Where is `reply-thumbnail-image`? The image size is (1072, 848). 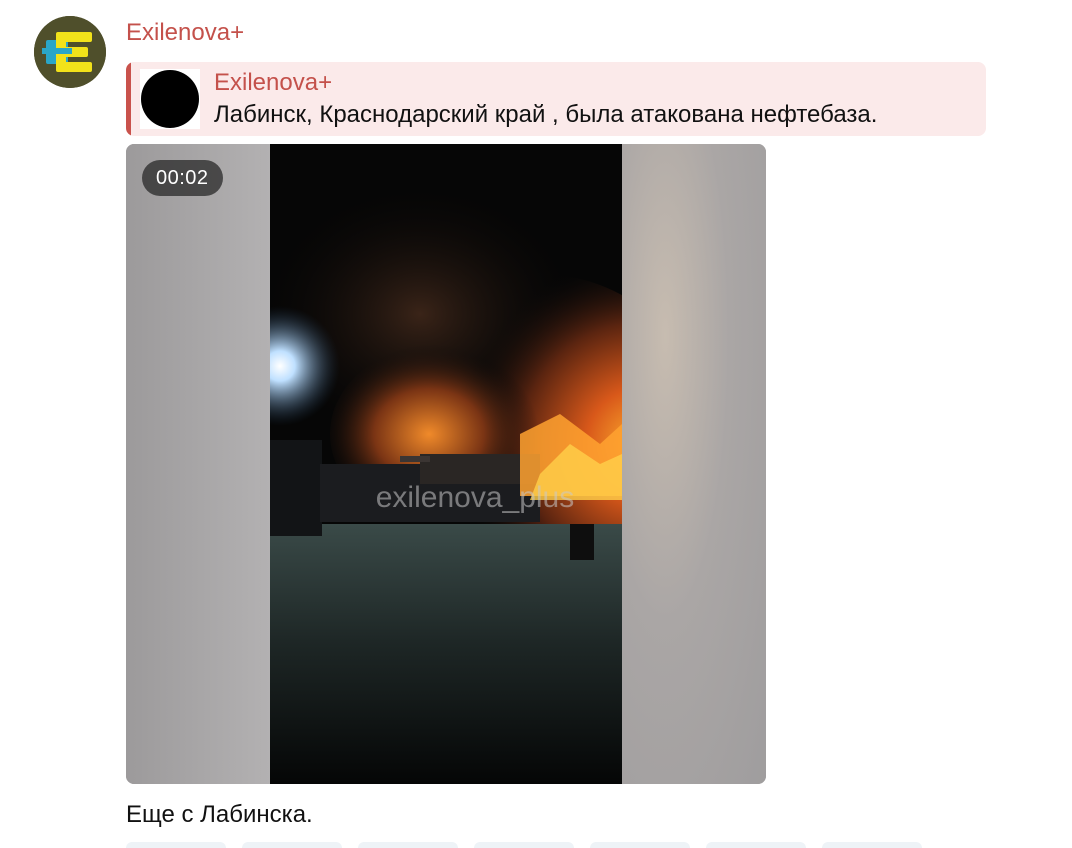 reply-thumbnail-image is located at coordinates (170, 99).